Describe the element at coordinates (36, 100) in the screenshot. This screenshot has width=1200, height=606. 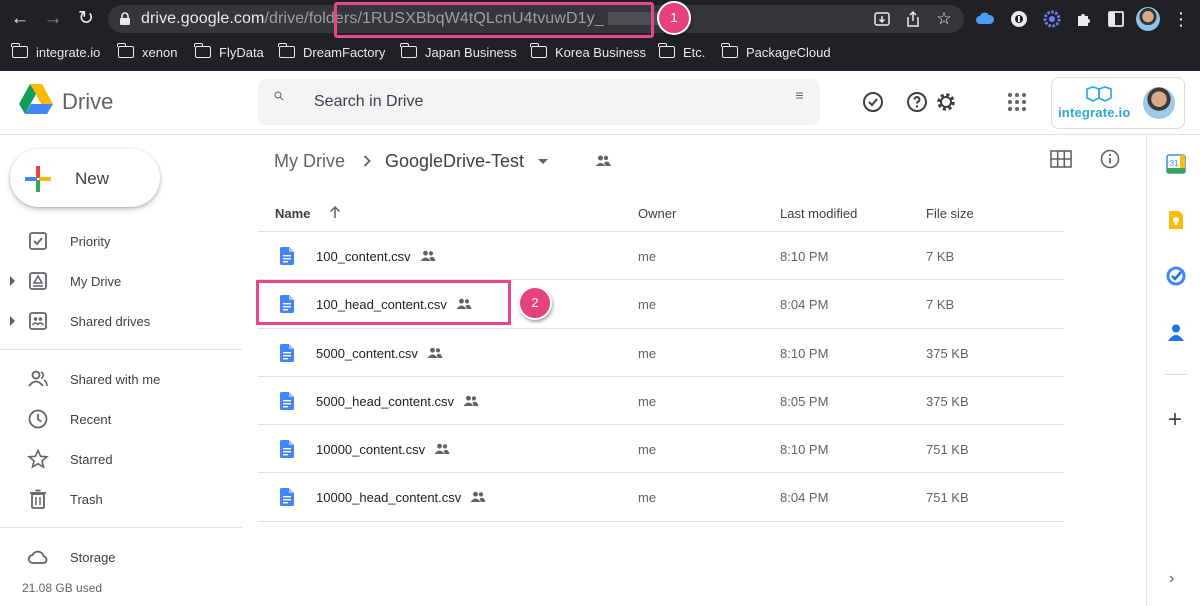
I see `drive-logo-icon` at that location.